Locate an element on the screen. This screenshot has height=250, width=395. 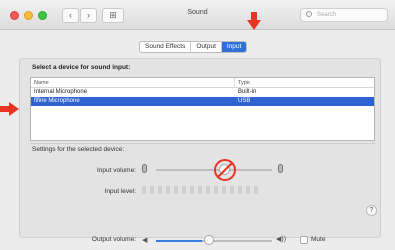
device-type: Built-in is located at coordinates (247, 92).